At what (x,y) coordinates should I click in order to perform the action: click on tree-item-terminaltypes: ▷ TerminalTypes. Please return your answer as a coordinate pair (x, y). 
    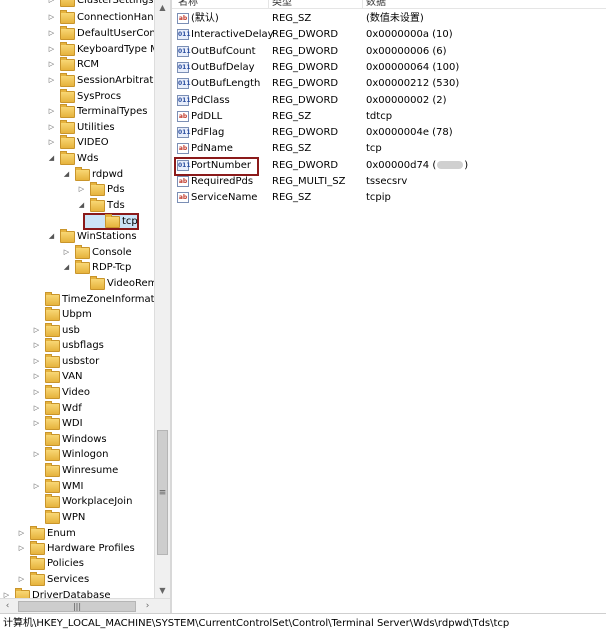
    Looking at the image, I should click on (77, 111).